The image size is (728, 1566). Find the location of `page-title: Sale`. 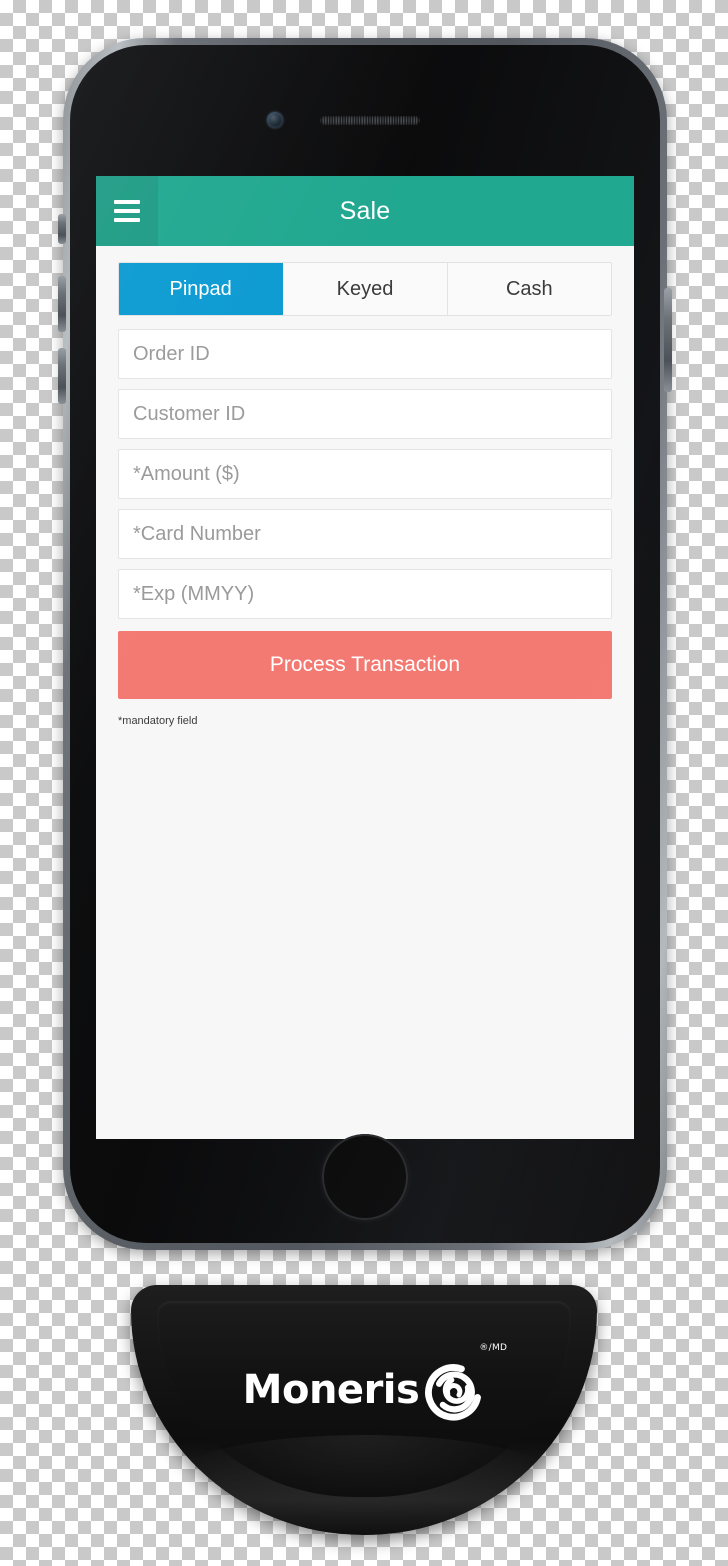

page-title: Sale is located at coordinates (365, 210).